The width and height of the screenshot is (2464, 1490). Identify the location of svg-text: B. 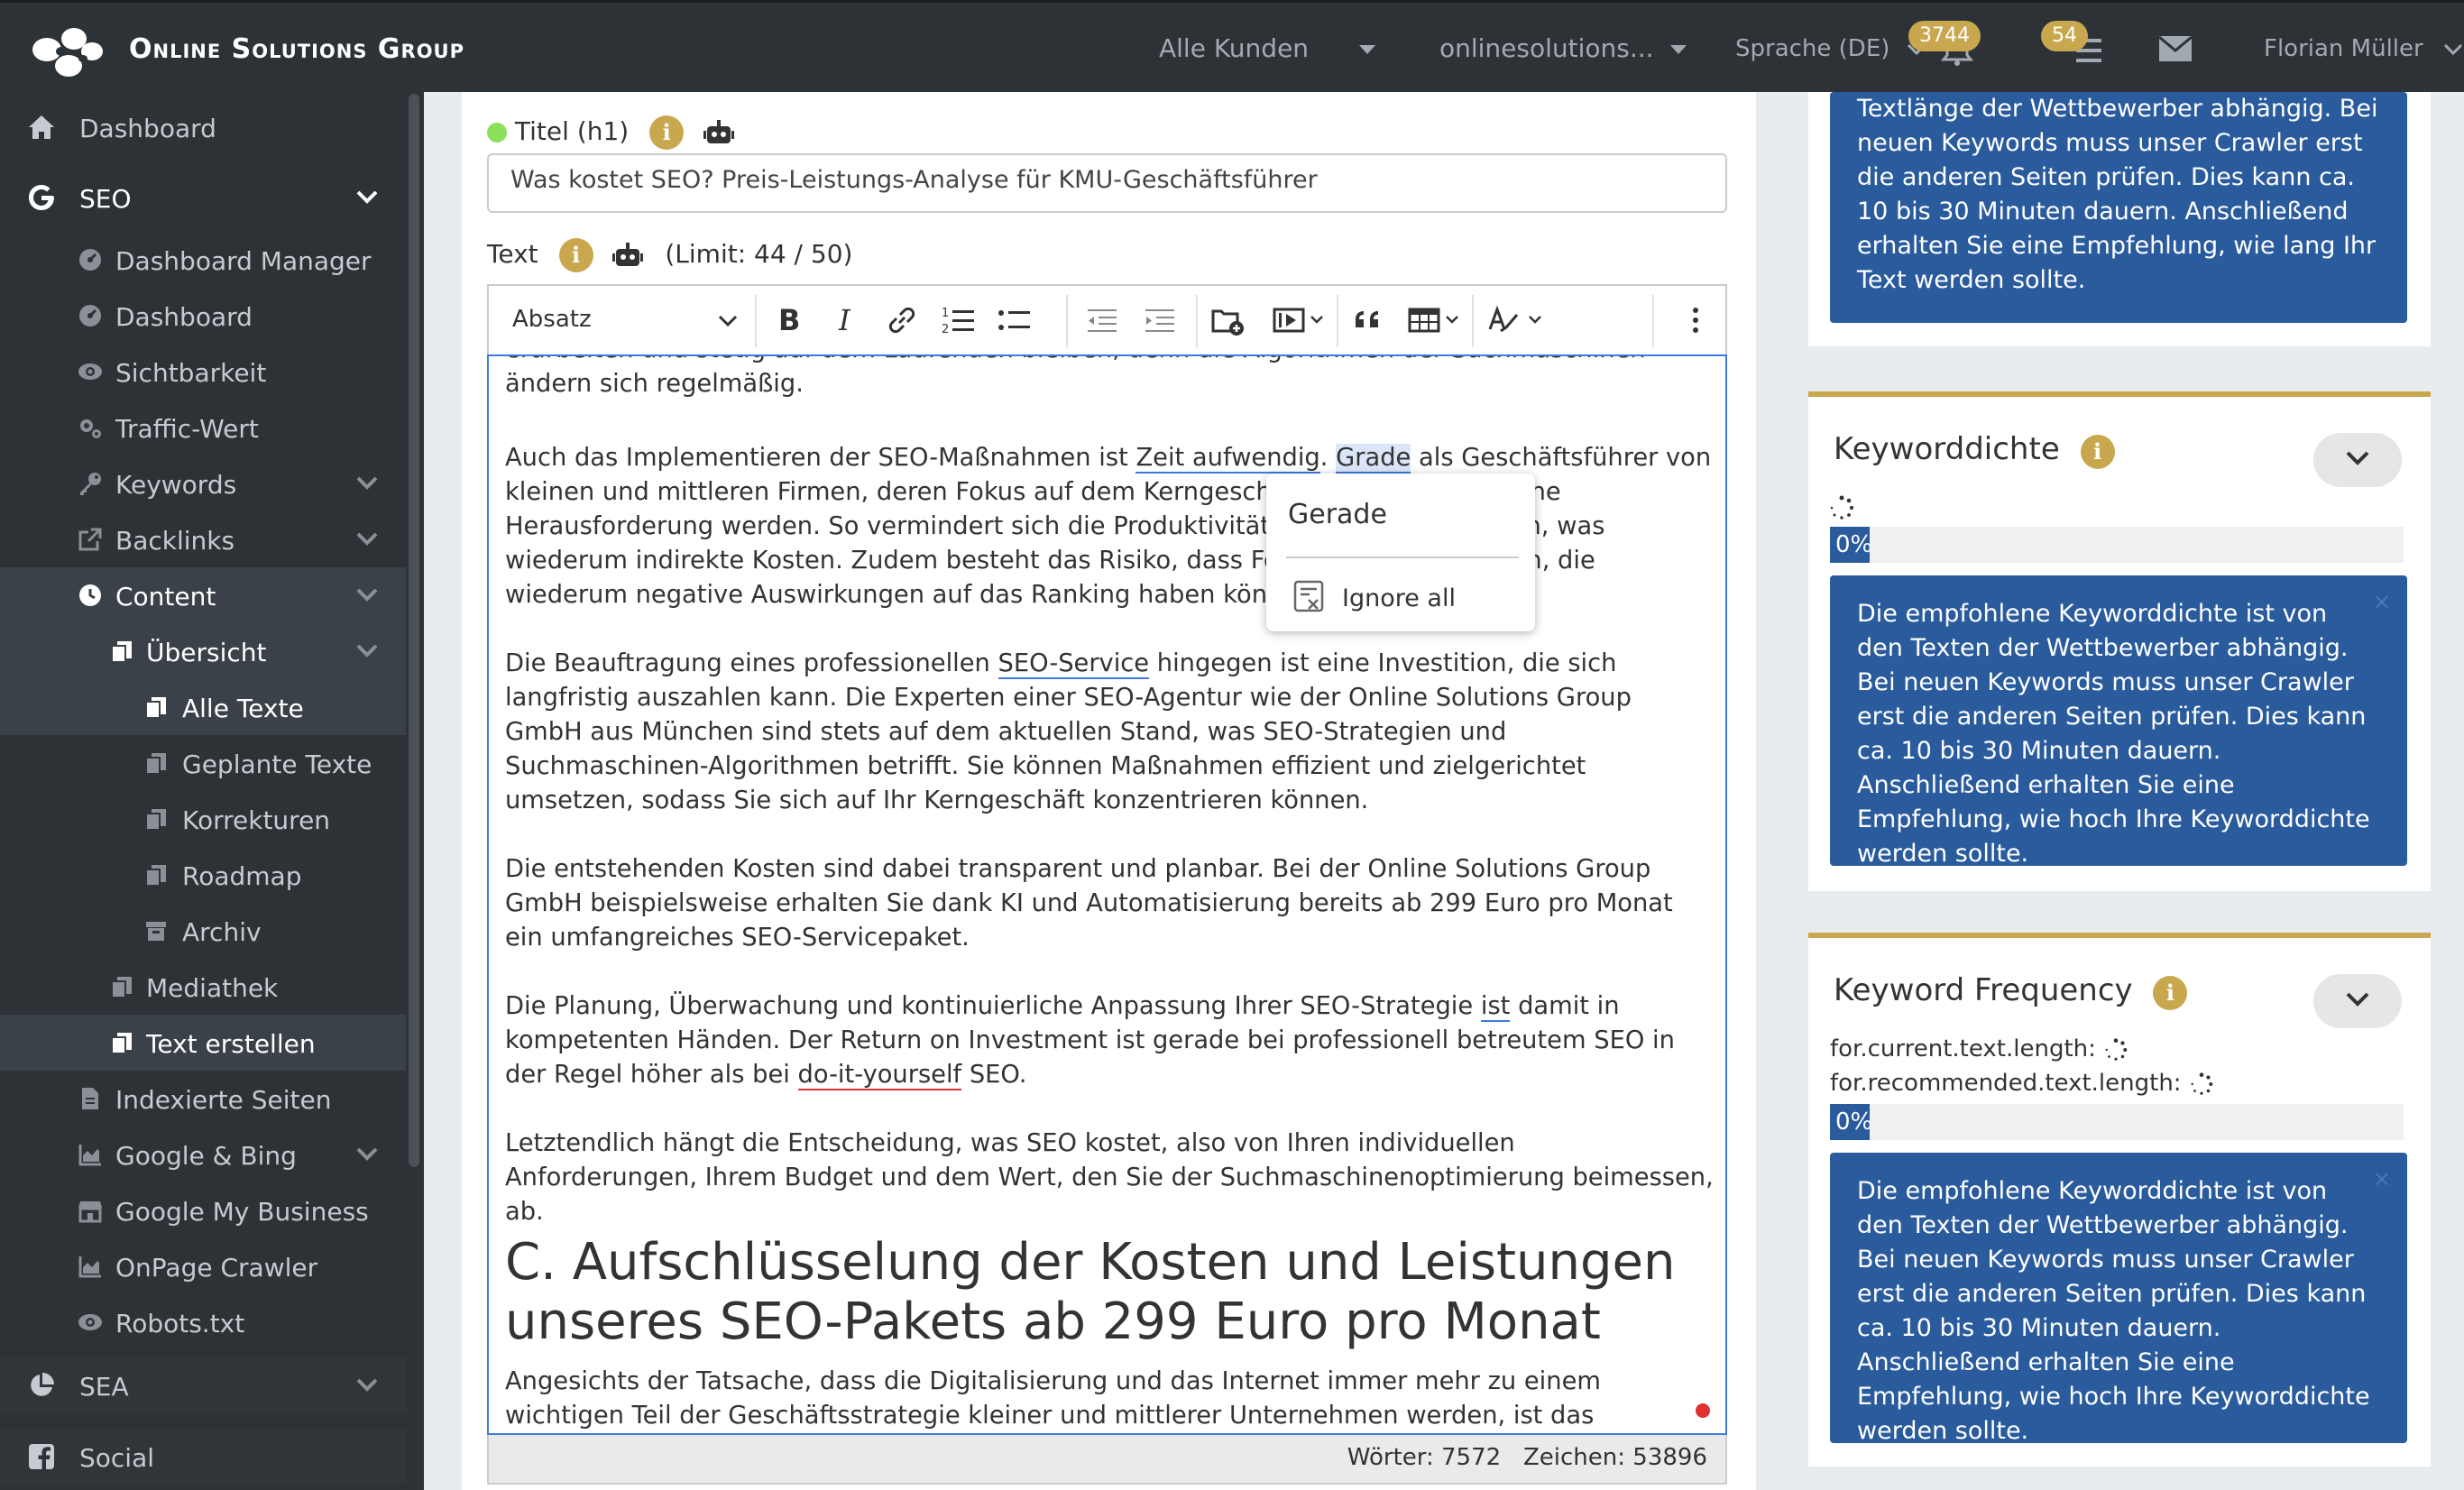
(789, 320).